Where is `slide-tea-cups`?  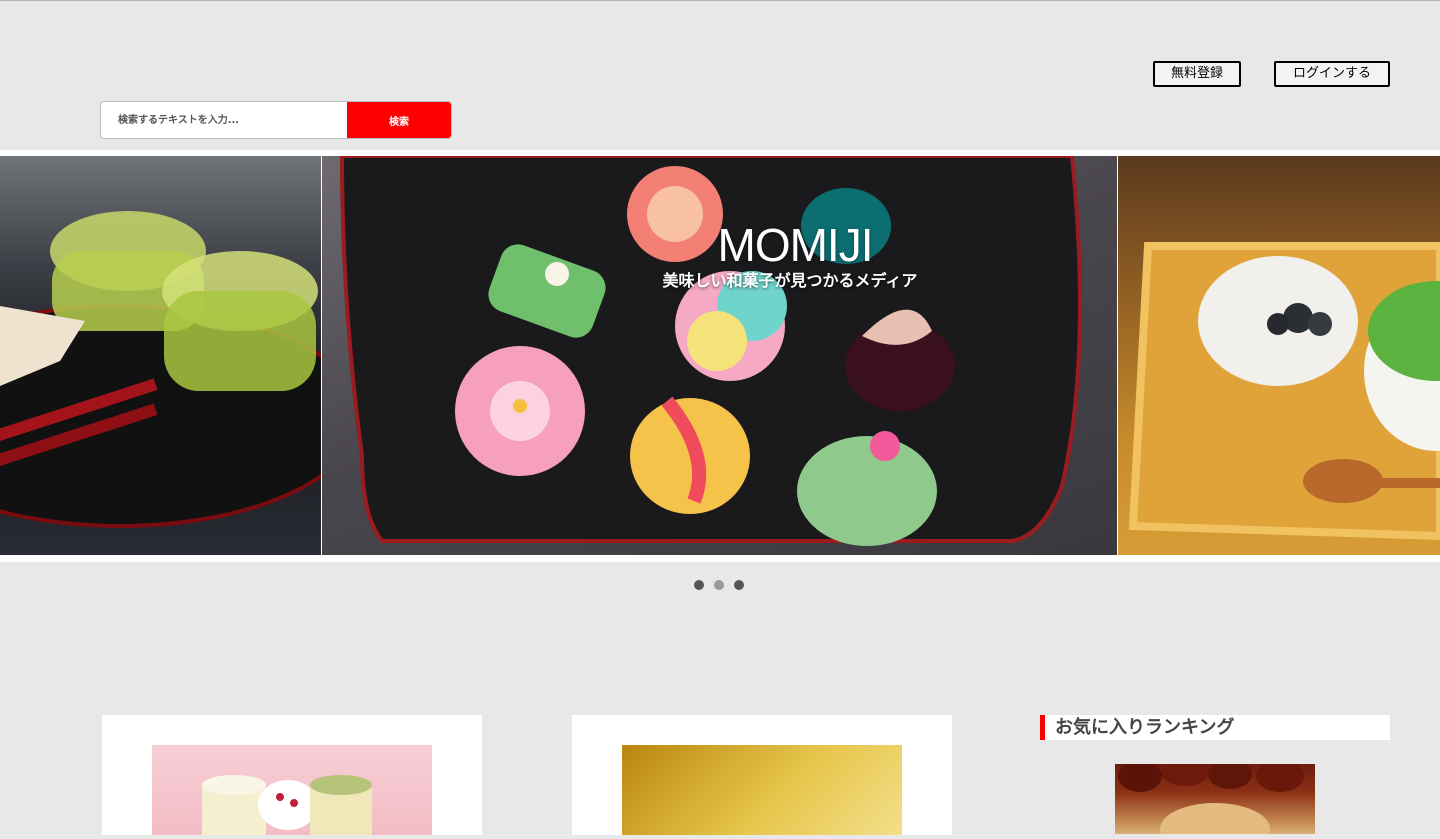
slide-tea-cups is located at coordinates (160, 355).